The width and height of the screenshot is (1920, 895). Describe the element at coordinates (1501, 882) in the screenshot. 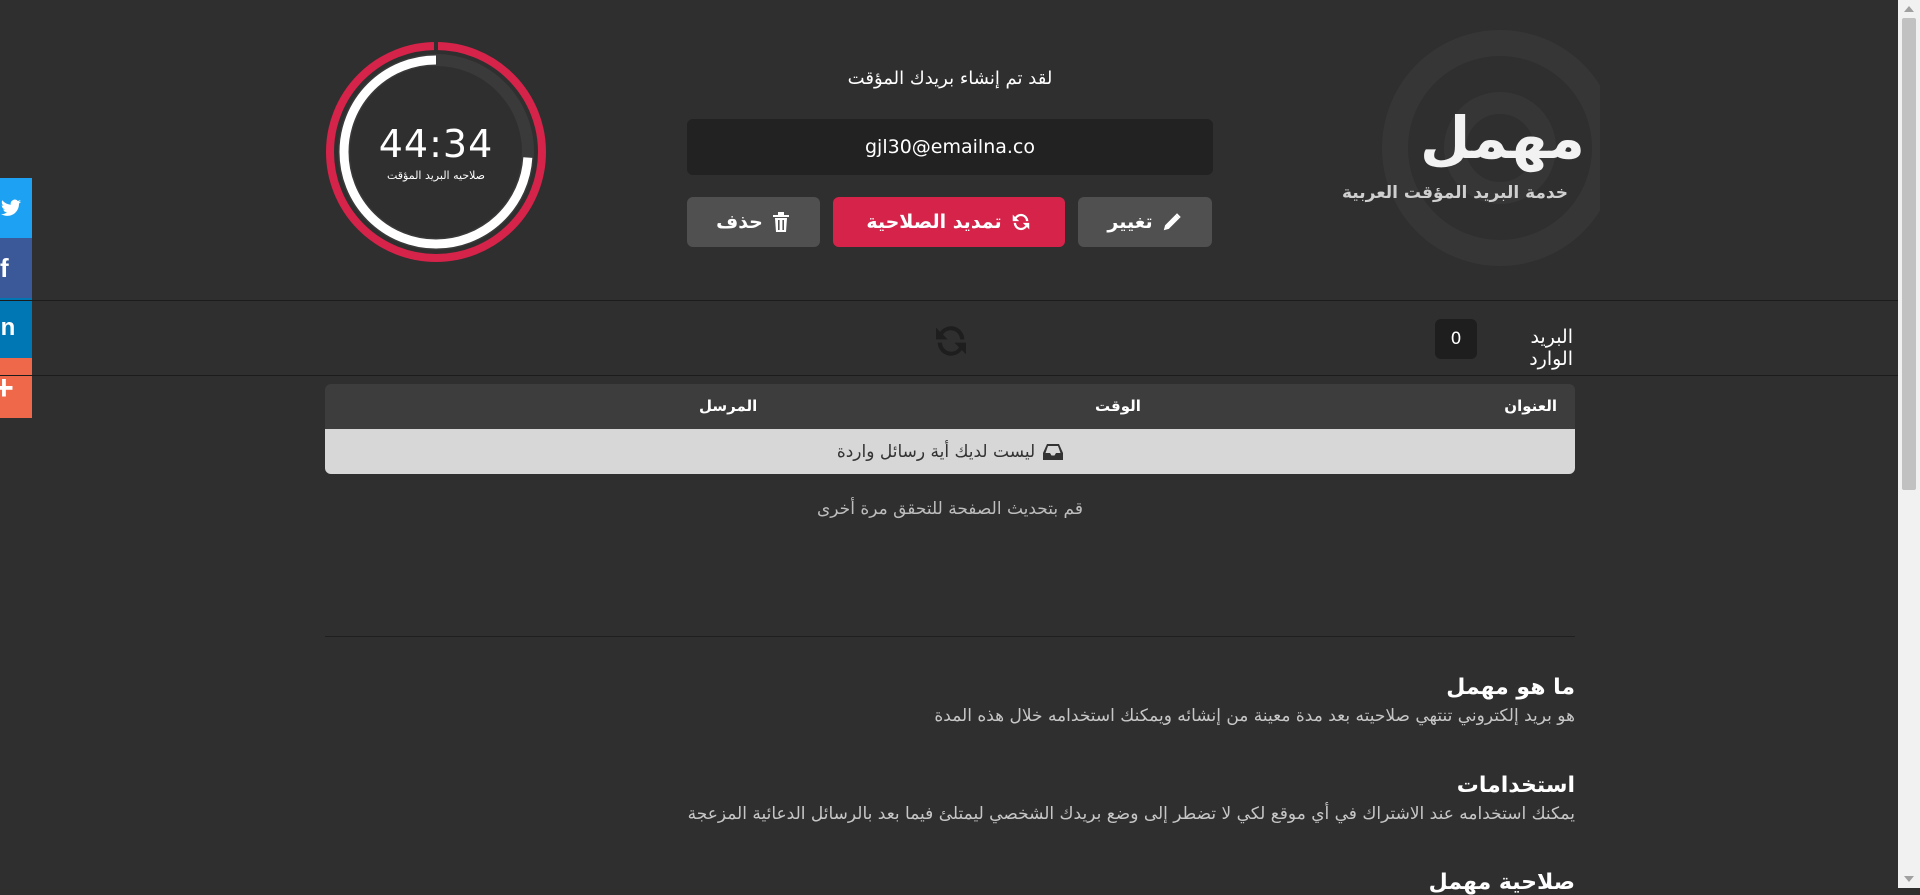

I see `section-title: صلاحية مهمل` at that location.